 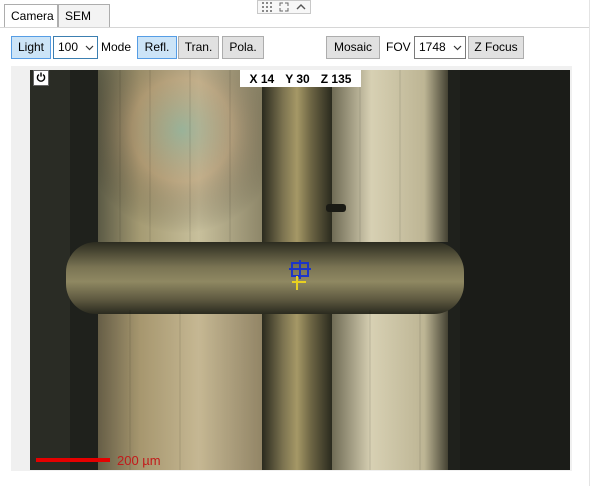 I want to click on light-level-select: 100, so click(x=75, y=47).